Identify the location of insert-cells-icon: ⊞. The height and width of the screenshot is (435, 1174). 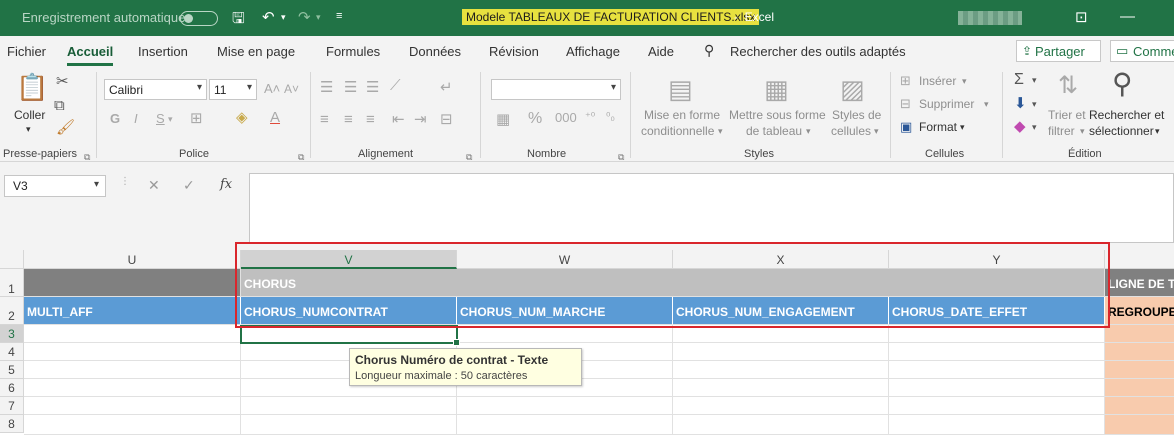
(905, 80).